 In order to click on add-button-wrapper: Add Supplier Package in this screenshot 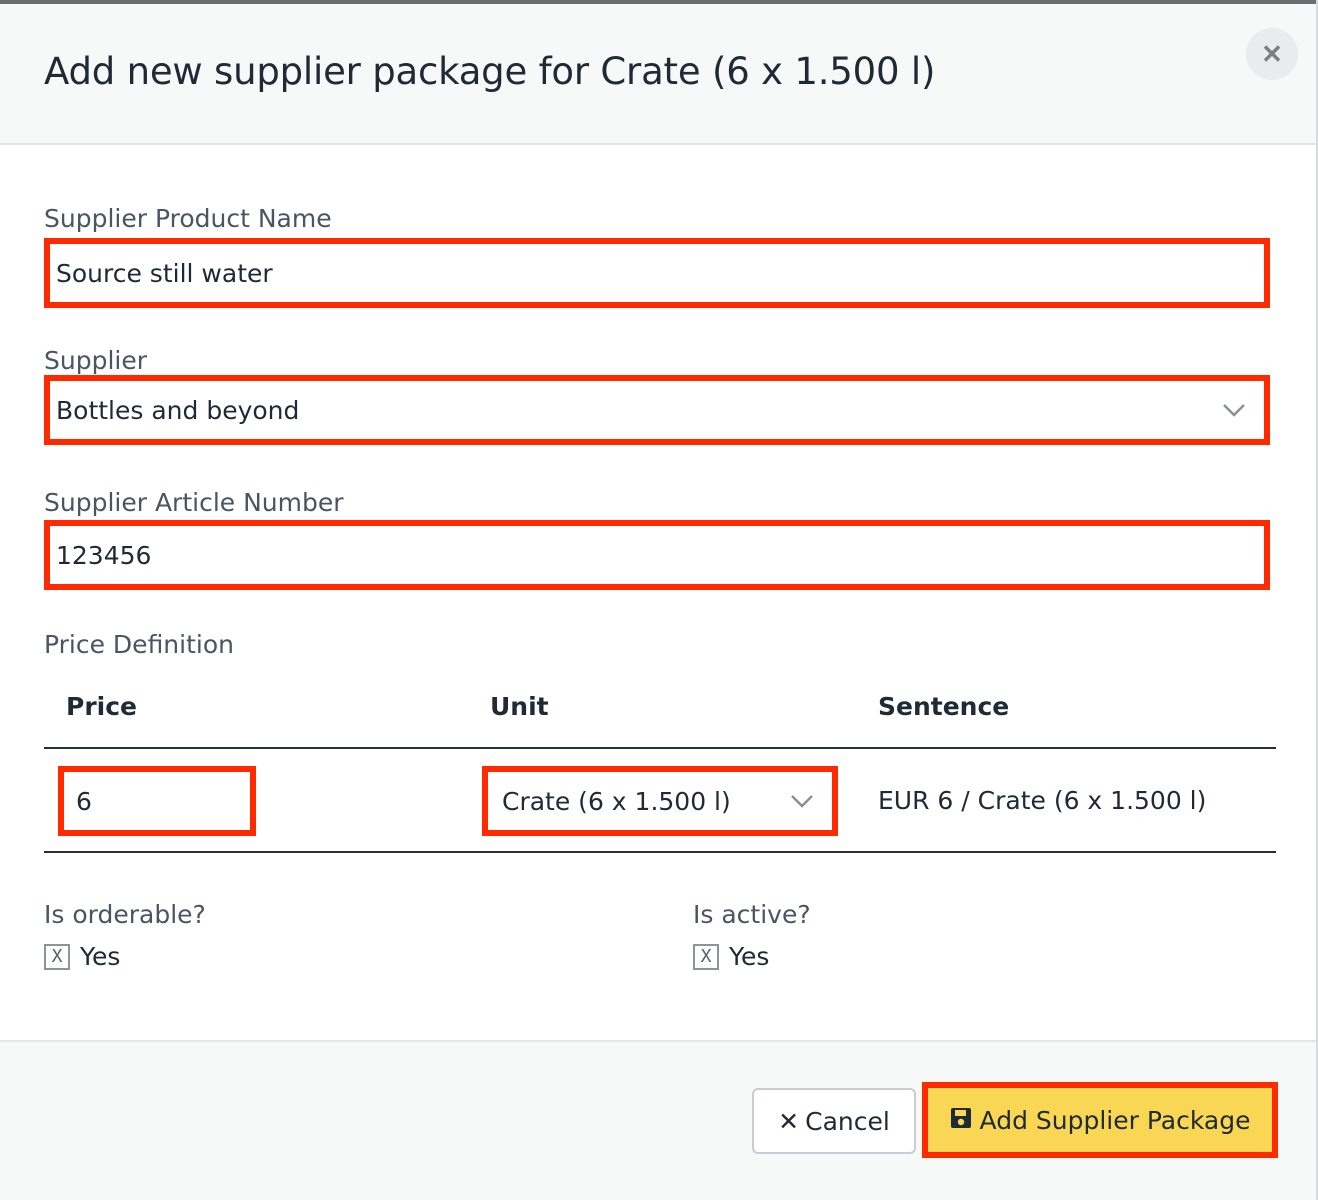, I will do `click(1100, 1120)`.